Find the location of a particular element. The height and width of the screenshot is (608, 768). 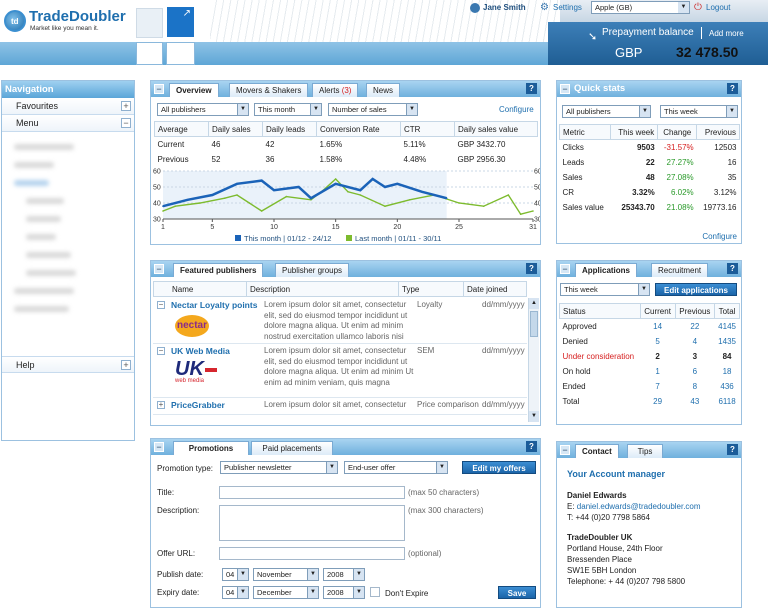

configure-link: Configure is located at coordinates (516, 109).